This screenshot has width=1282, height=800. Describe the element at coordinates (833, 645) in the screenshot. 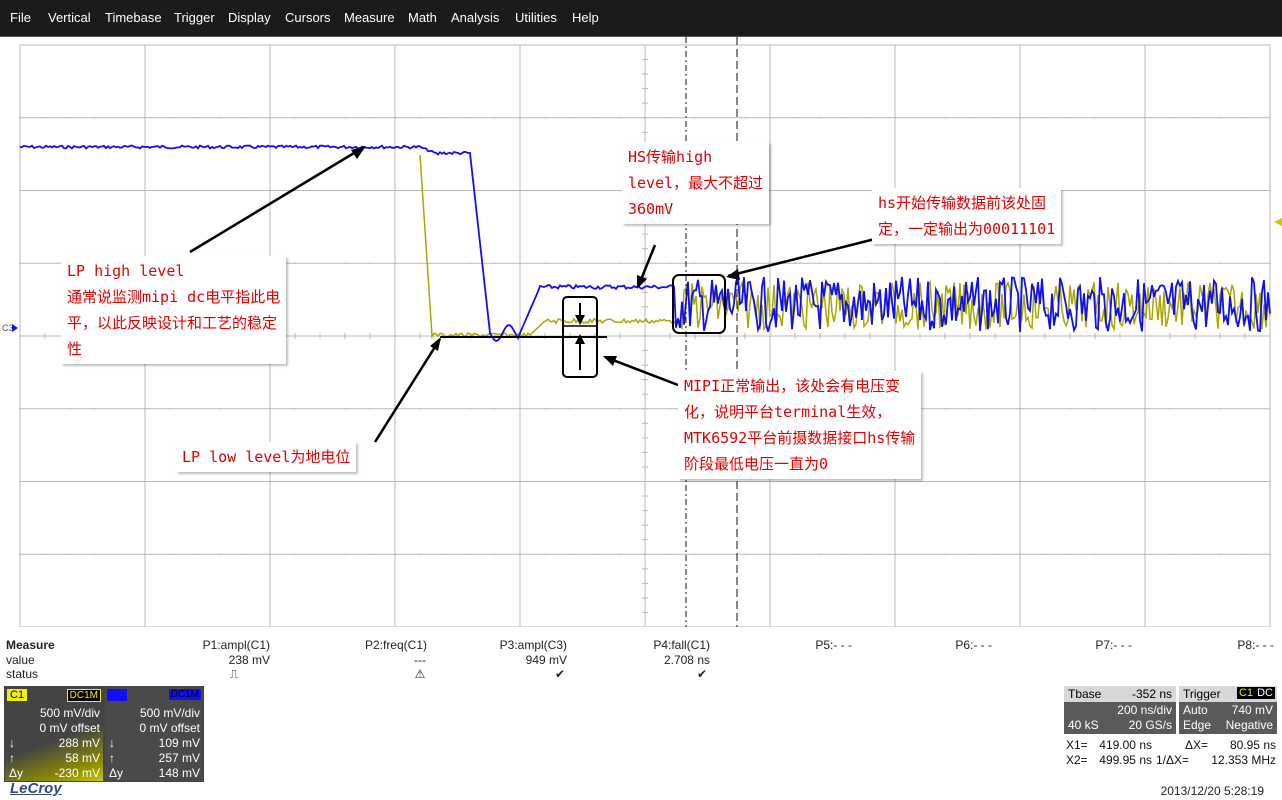

I see `p5-name: P5:- - -` at that location.